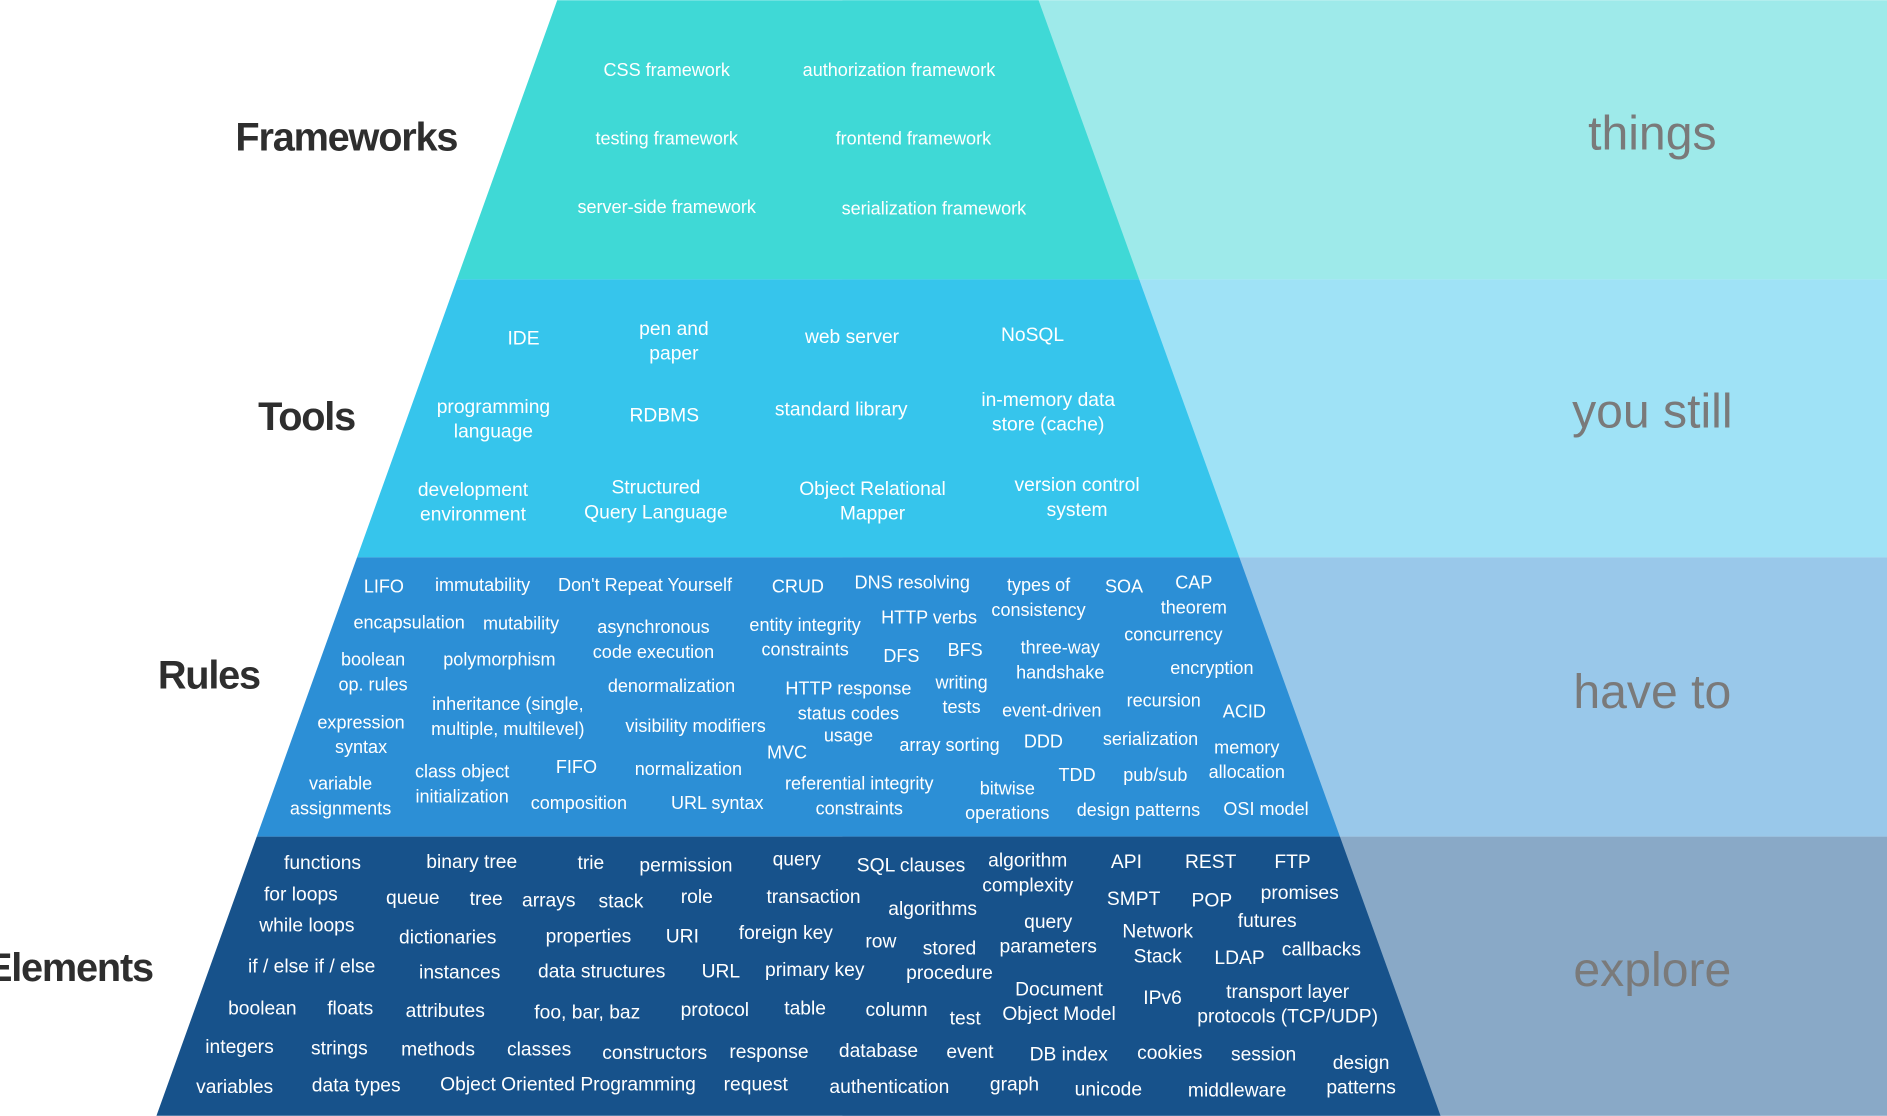  I want to click on elements-concept: futures, so click(1267, 921).